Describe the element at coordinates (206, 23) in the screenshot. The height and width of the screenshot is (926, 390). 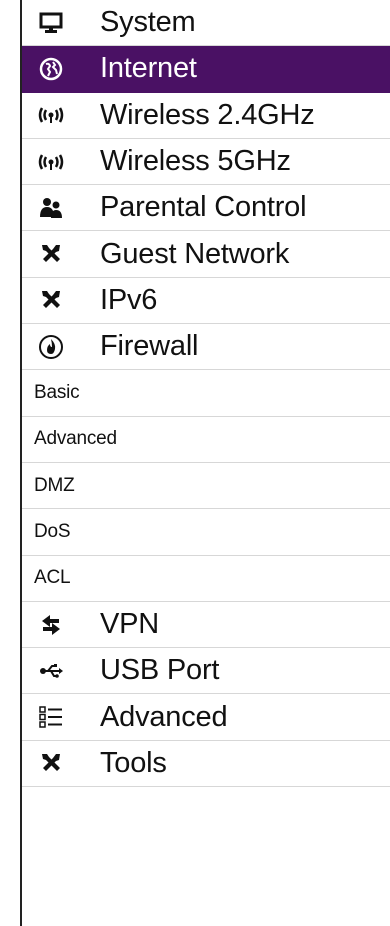
I see `sidebar-item-system: System` at that location.